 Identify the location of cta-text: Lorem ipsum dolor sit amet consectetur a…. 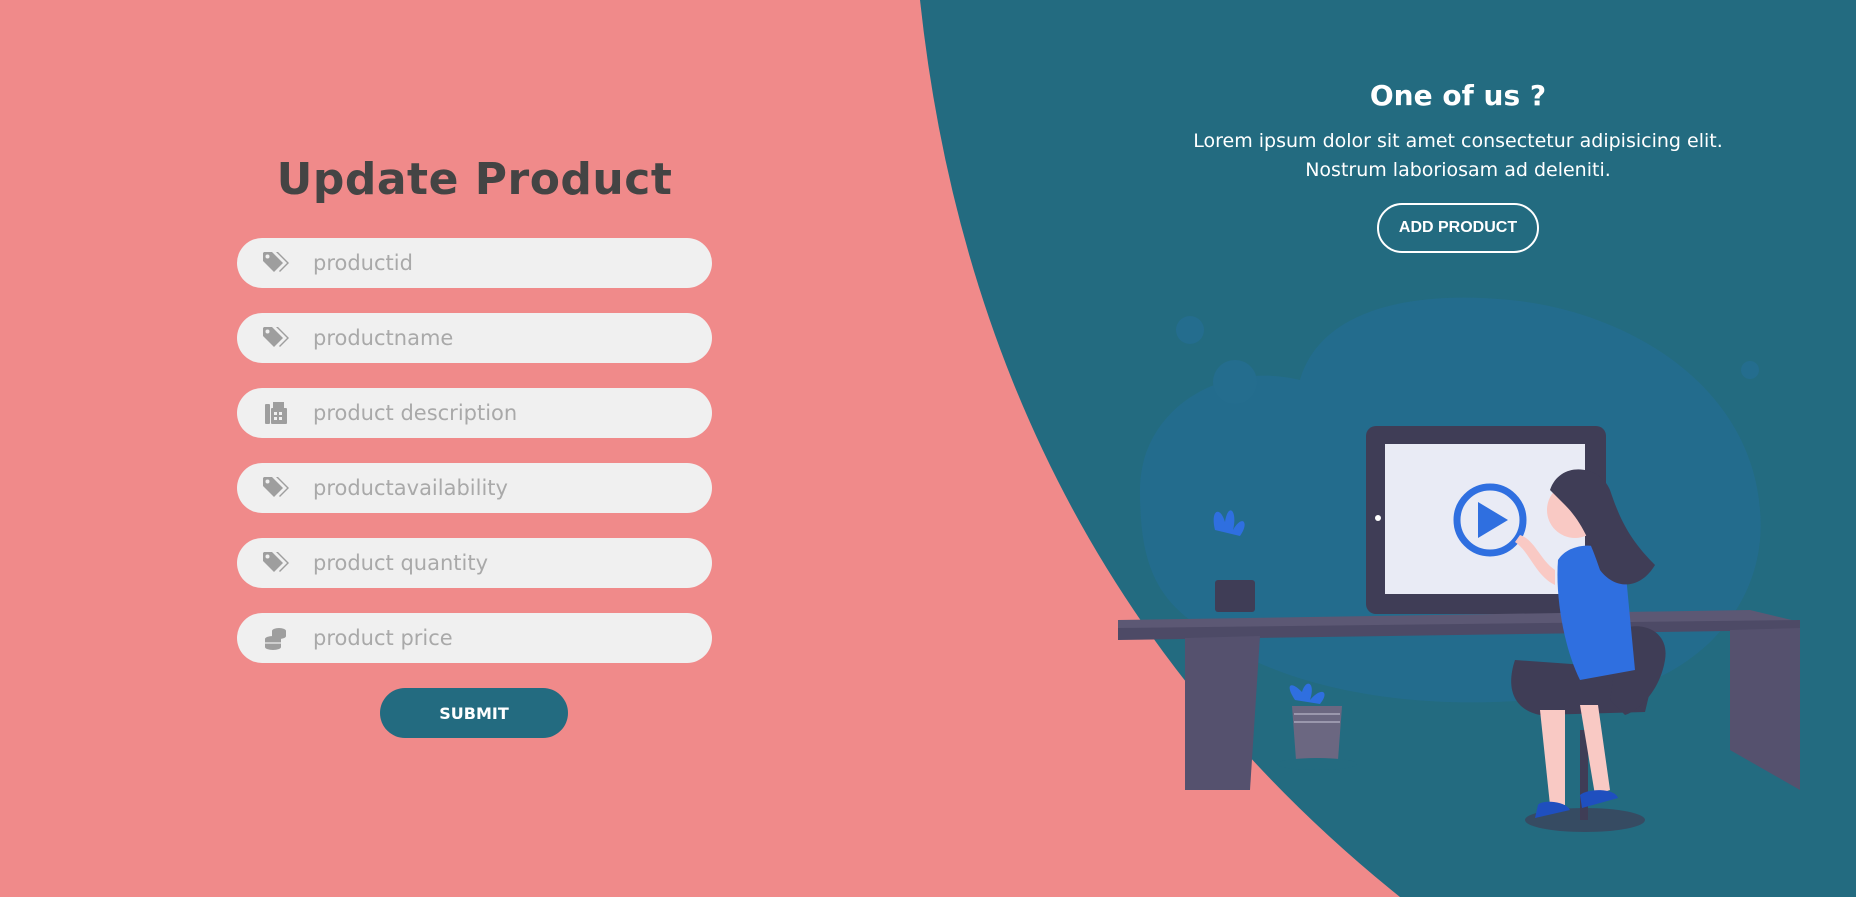
(1458, 155).